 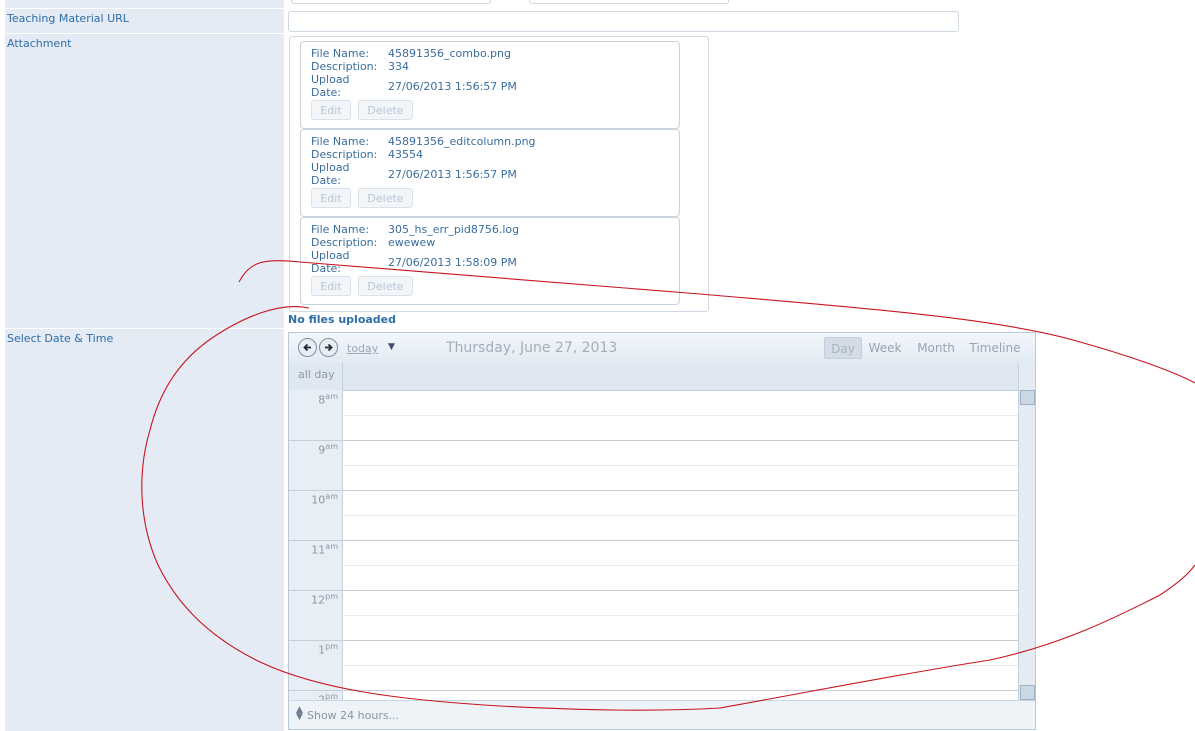 I want to click on expand-collapse-icon: ▲ ▼, so click(x=299, y=714).